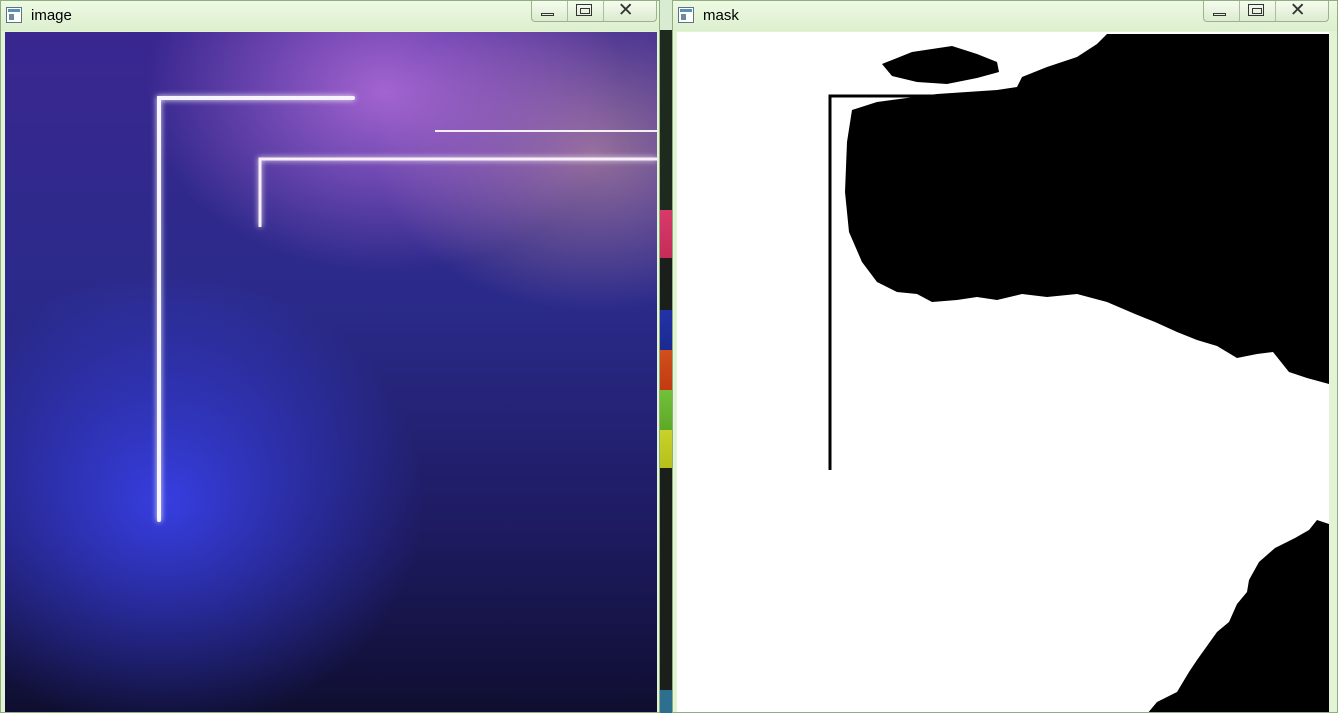 The height and width of the screenshot is (713, 1338). What do you see at coordinates (457, 192) in the screenshot?
I see `neon-l-shape-pink` at bounding box center [457, 192].